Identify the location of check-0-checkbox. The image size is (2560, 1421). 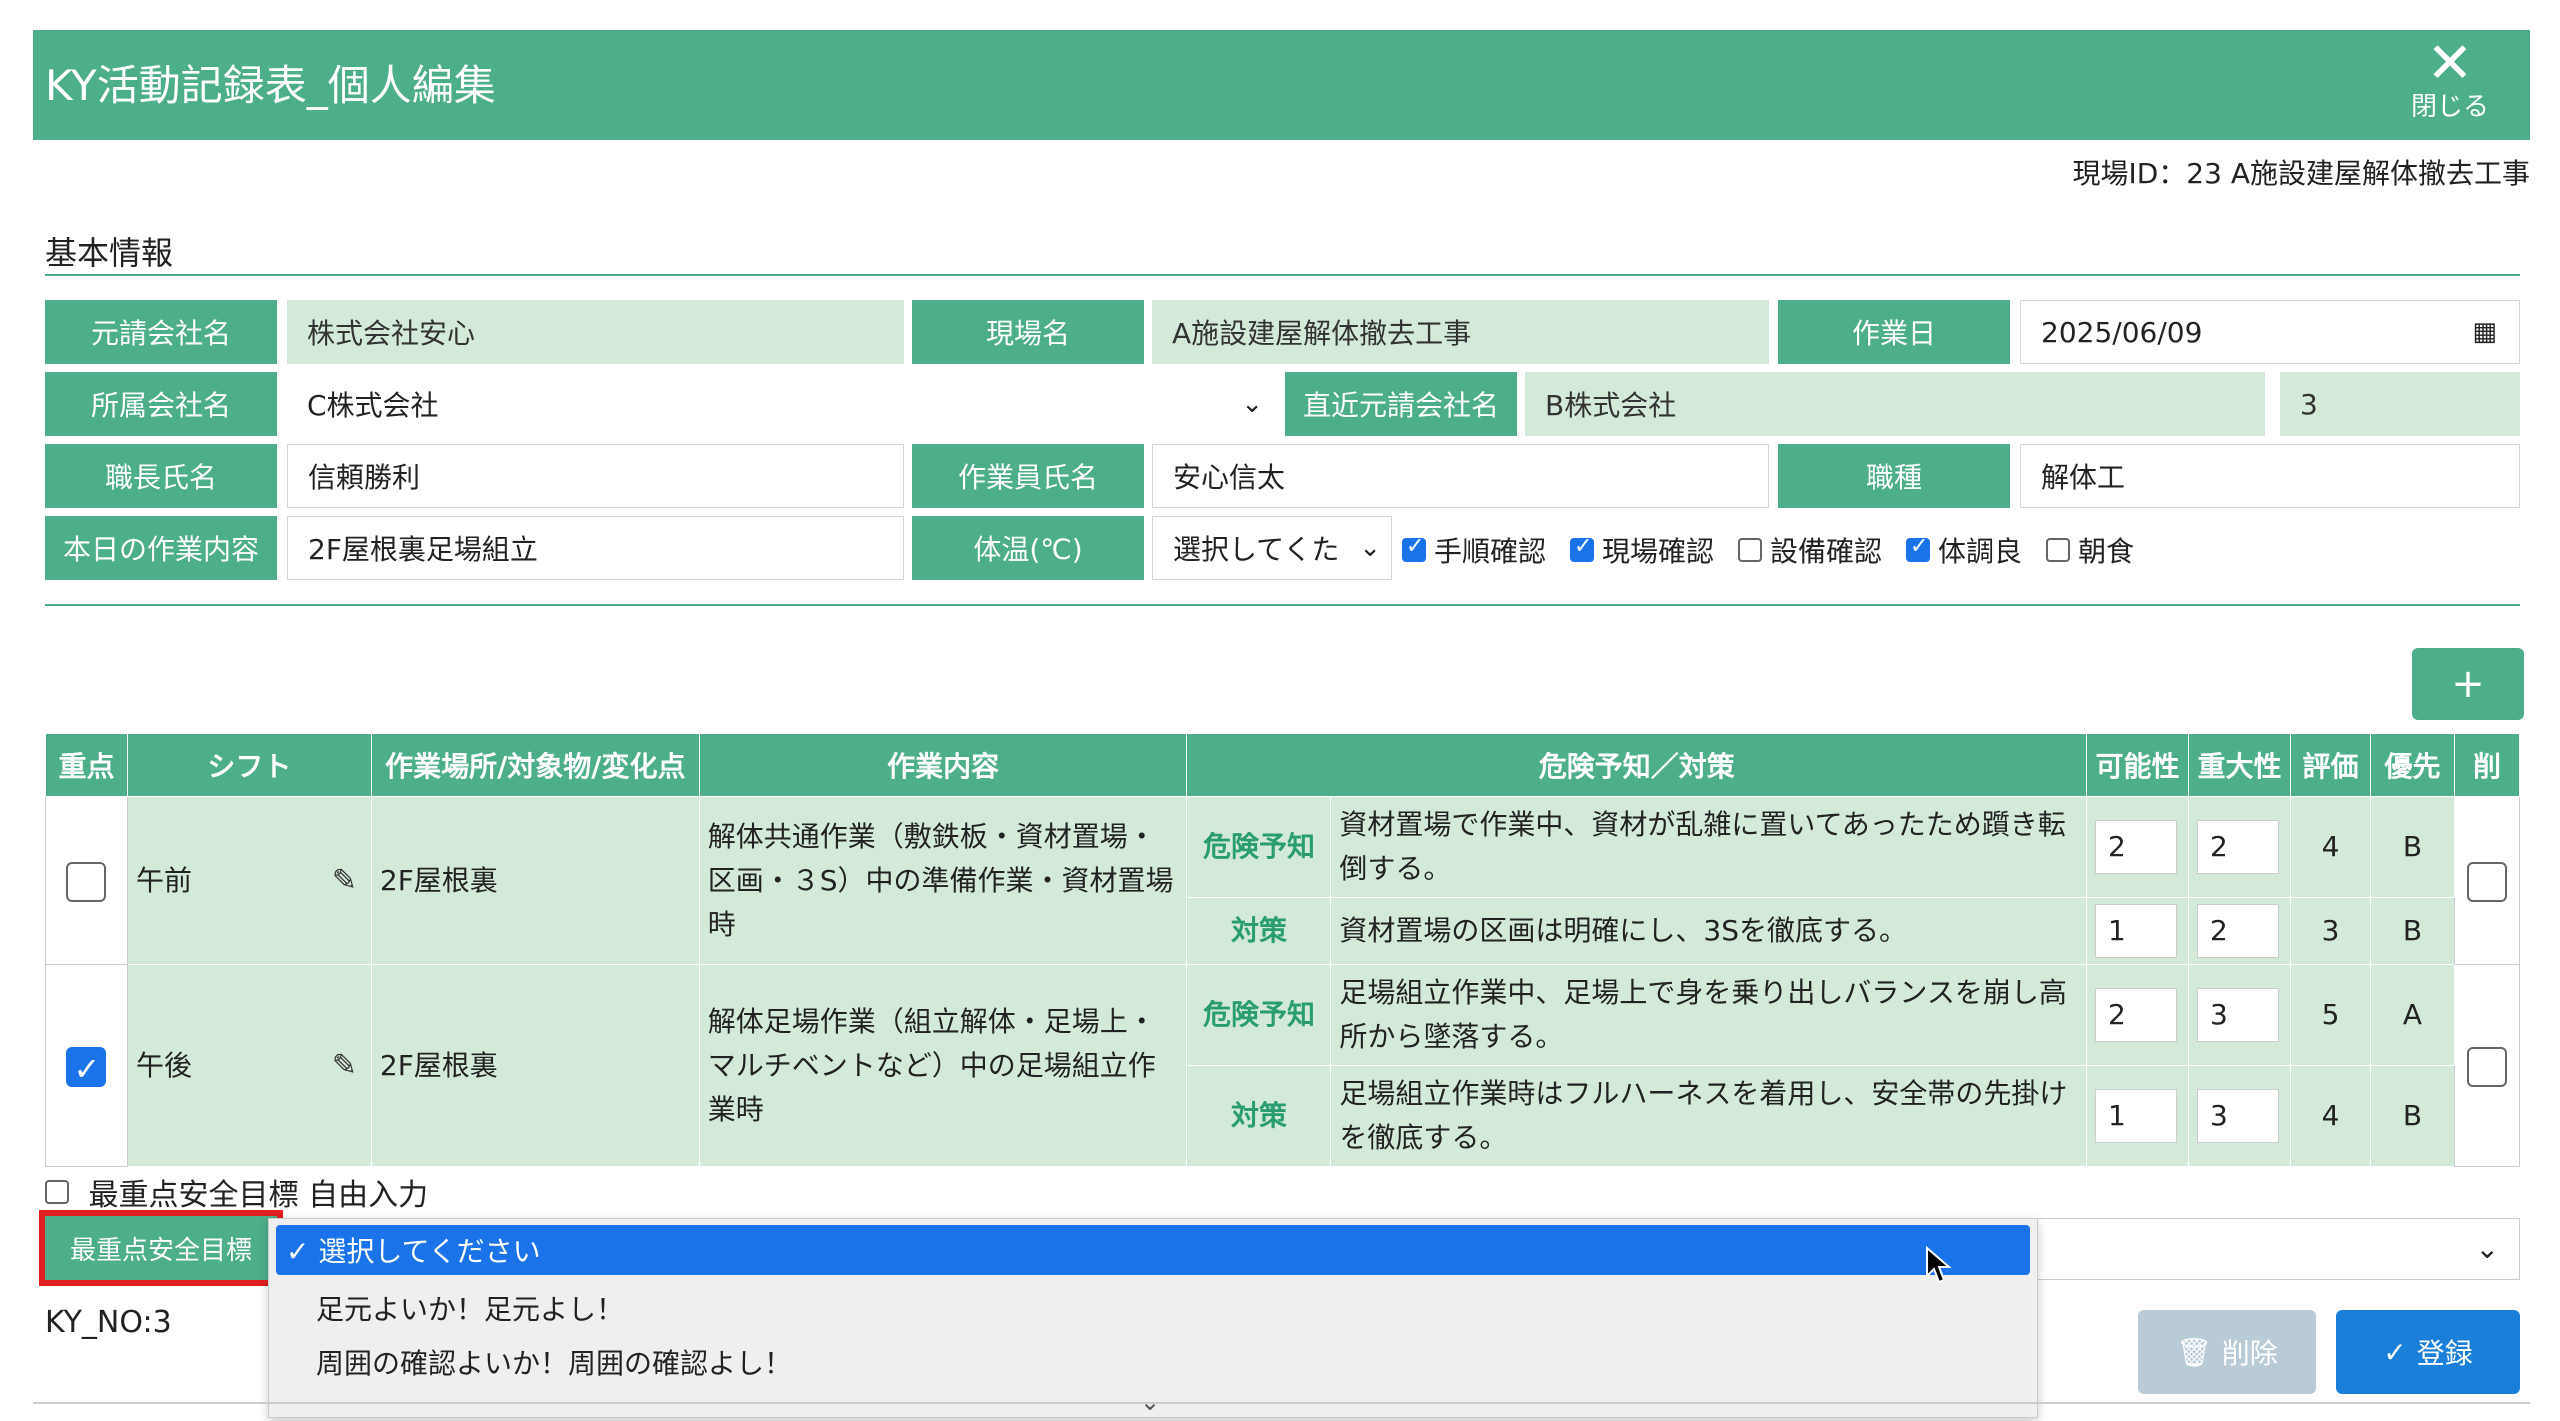
(1414, 548).